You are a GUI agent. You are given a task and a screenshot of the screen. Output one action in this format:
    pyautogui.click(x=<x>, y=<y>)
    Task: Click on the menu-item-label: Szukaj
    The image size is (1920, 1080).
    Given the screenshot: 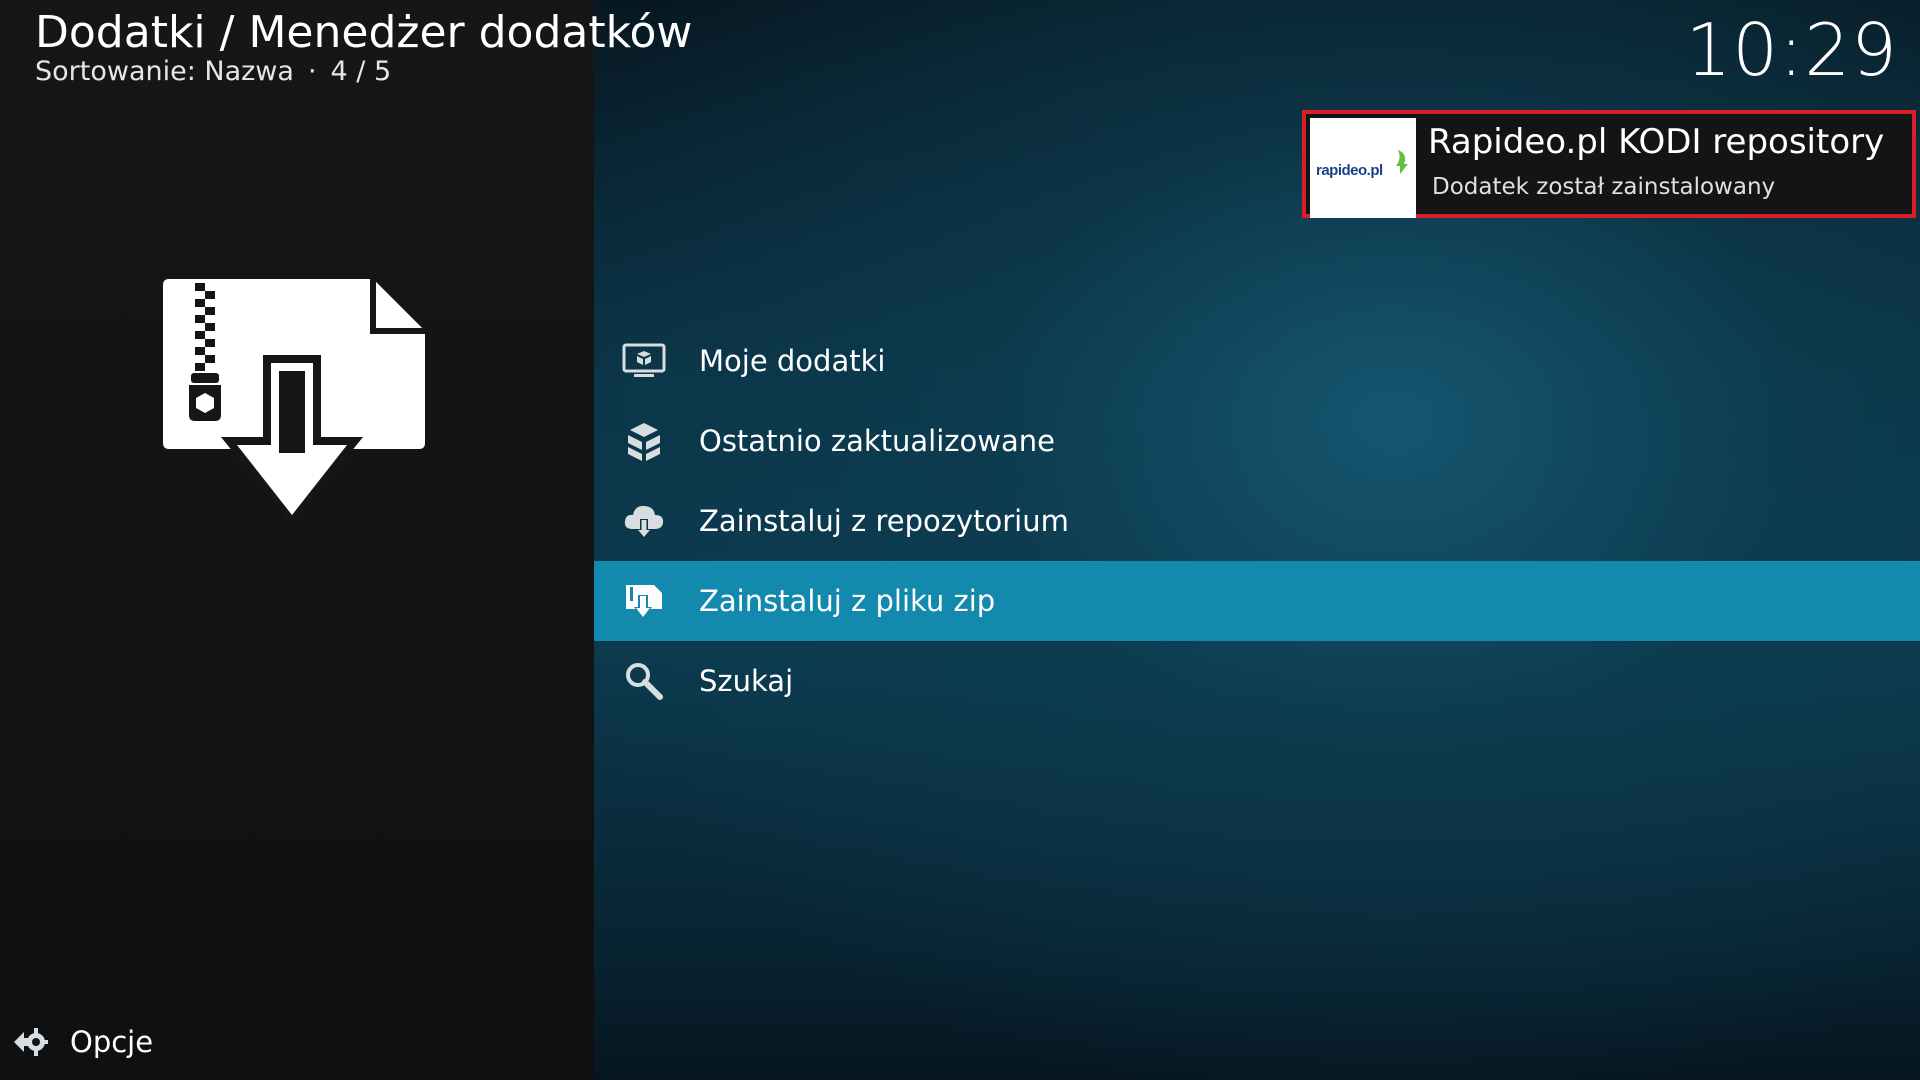 What is the action you would take?
    pyautogui.click(x=746, y=681)
    